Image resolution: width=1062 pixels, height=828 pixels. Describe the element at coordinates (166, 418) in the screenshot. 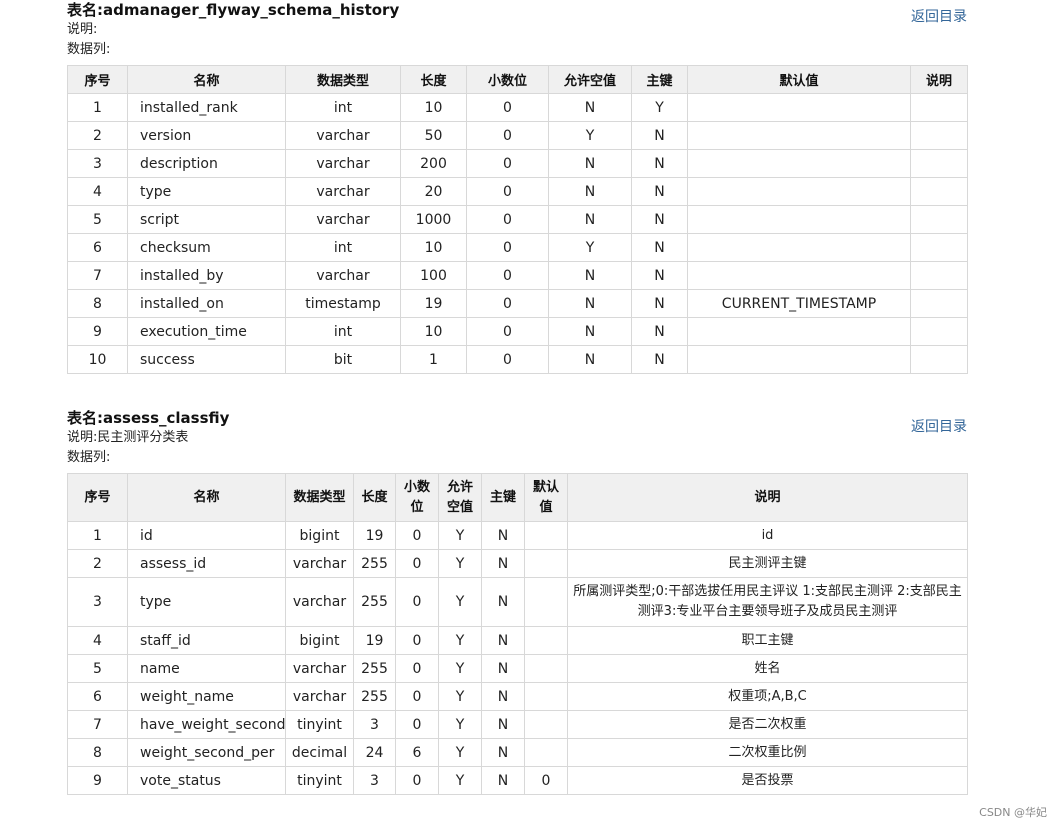

I see `table-title-name: assess_classfiy` at that location.